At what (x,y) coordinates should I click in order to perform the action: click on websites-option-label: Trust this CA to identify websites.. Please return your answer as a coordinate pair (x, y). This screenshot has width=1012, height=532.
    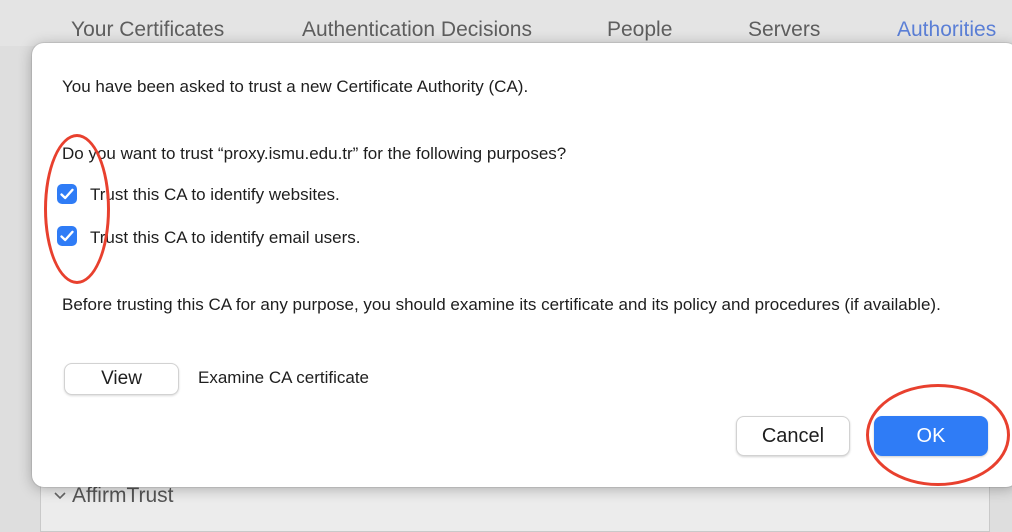
    Looking at the image, I should click on (215, 194).